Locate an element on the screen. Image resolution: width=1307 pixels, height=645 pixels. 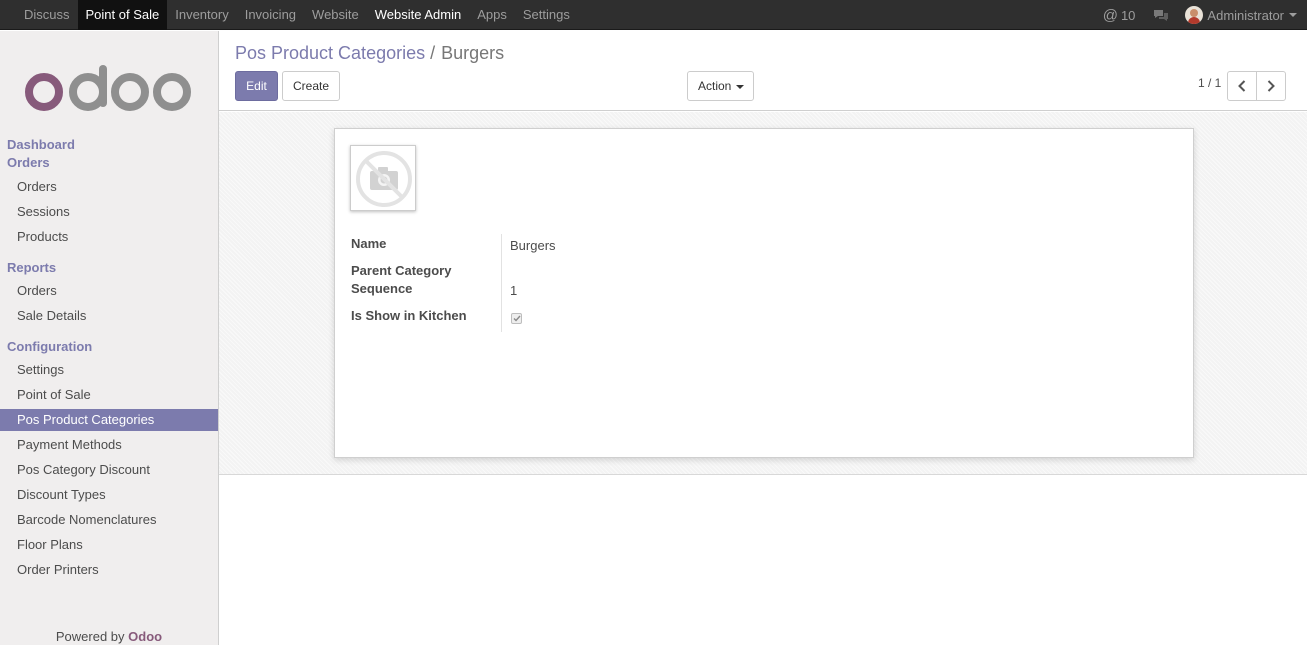
no-camera-icon is located at coordinates (384, 179).